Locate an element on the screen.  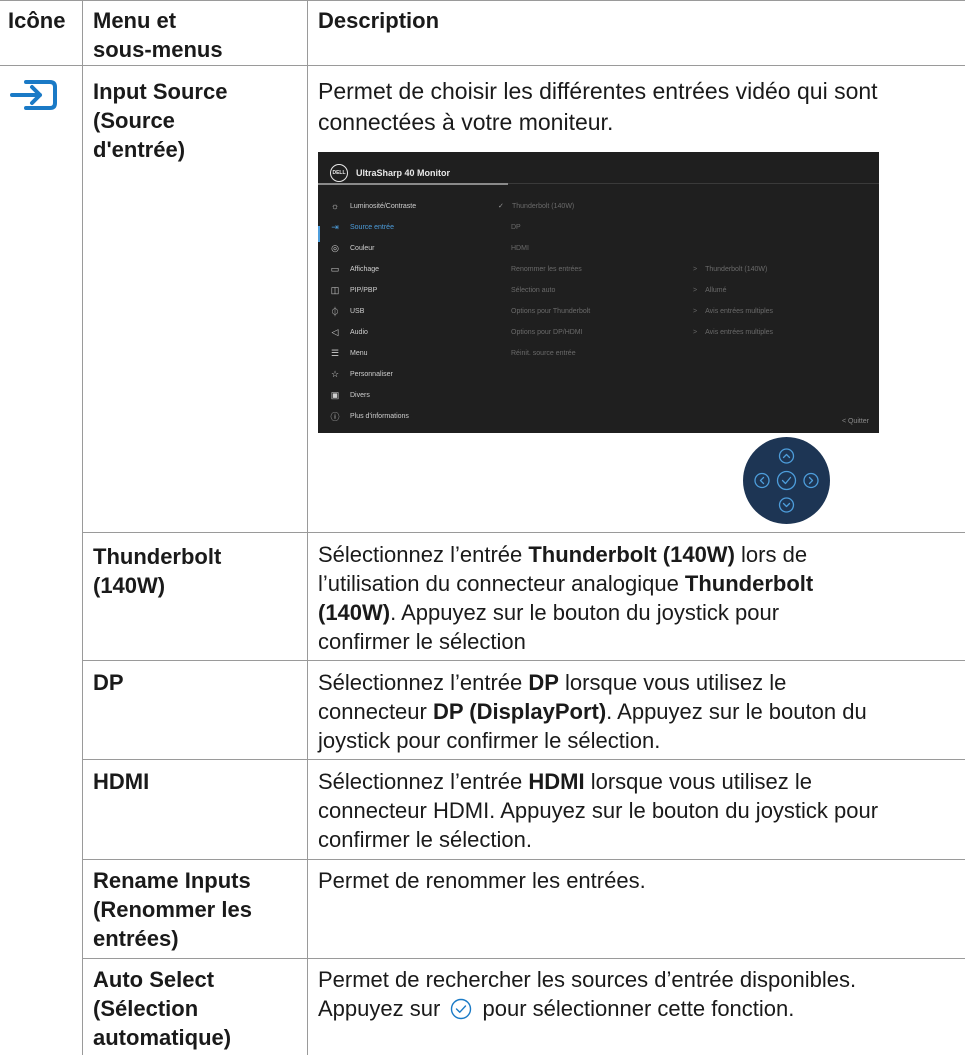
osd-value-tb-options: > Avis entrées multiples is located at coordinates (733, 311).